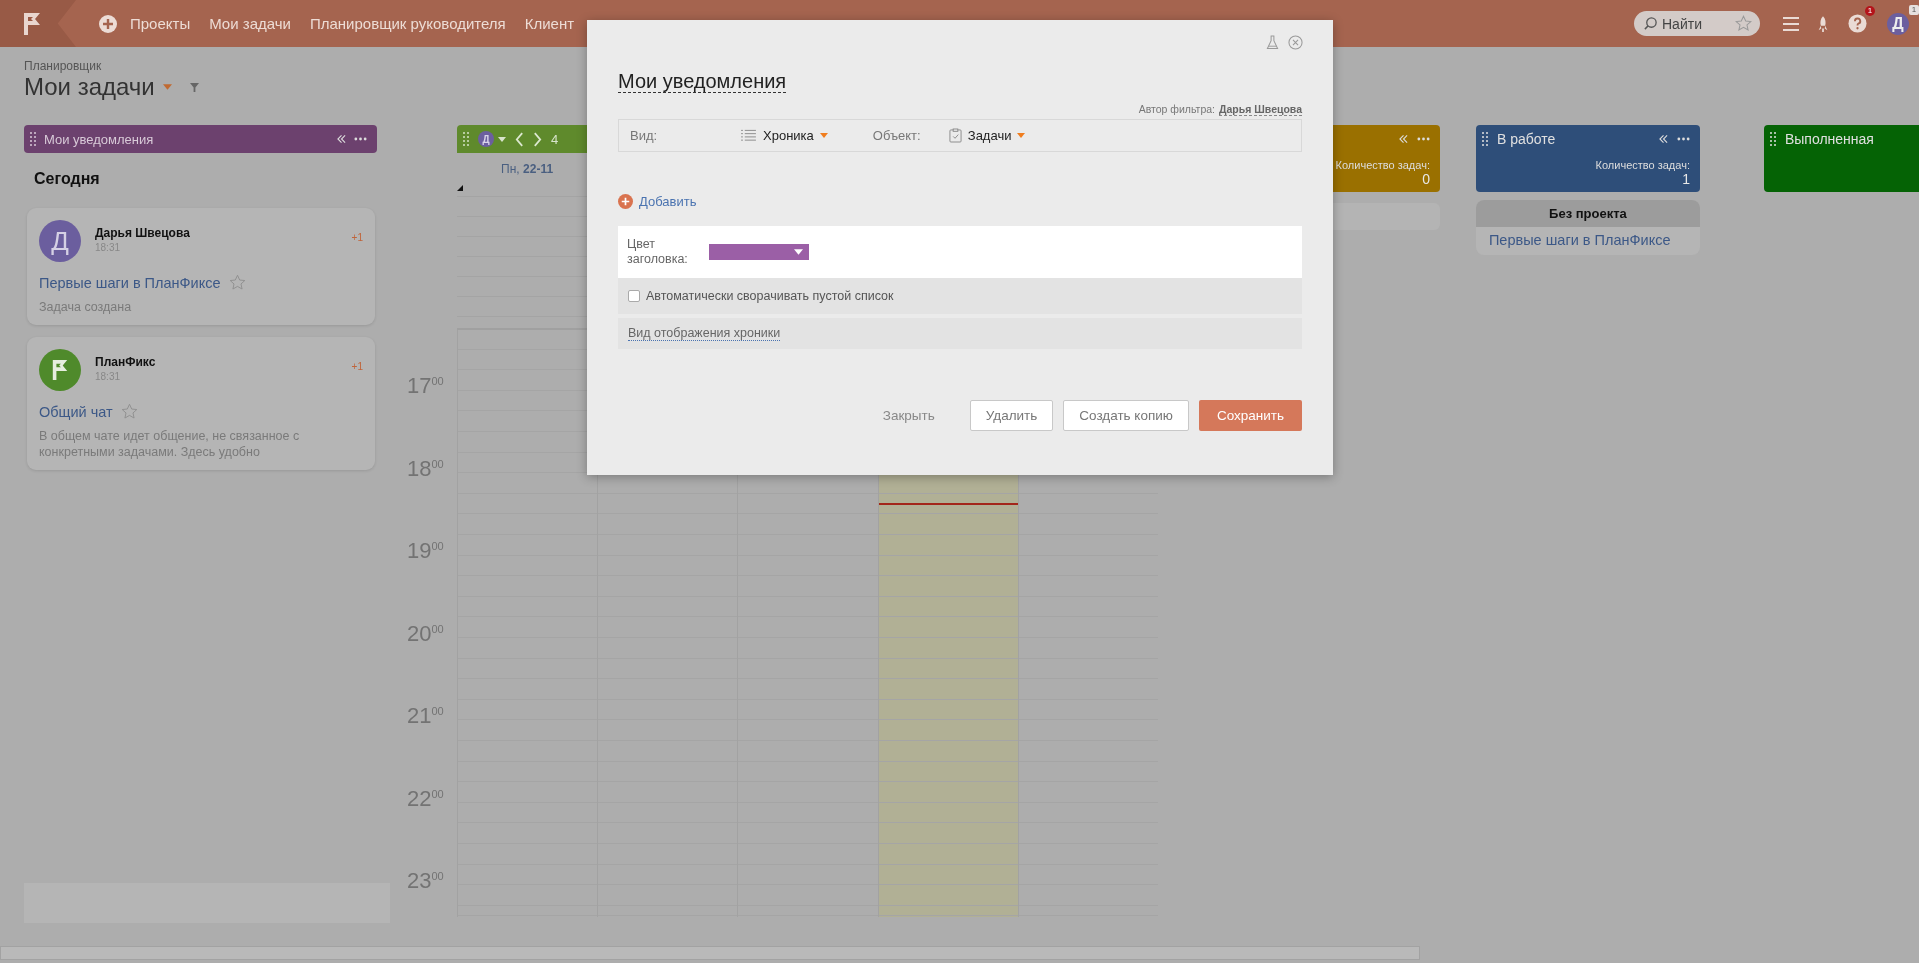 The width and height of the screenshot is (1919, 963). Describe the element at coordinates (1526, 139) in the screenshot. I see `column-title: В работе` at that location.